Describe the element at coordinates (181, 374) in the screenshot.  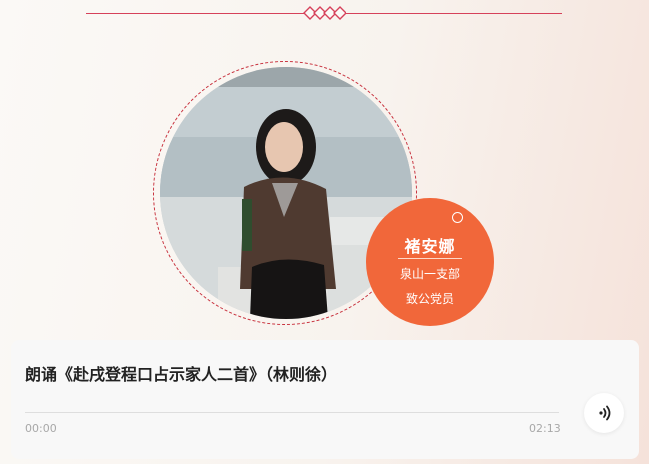
I see `track-title: 朗诵《赴戌登程口占示家人二首》（林则徐）` at that location.